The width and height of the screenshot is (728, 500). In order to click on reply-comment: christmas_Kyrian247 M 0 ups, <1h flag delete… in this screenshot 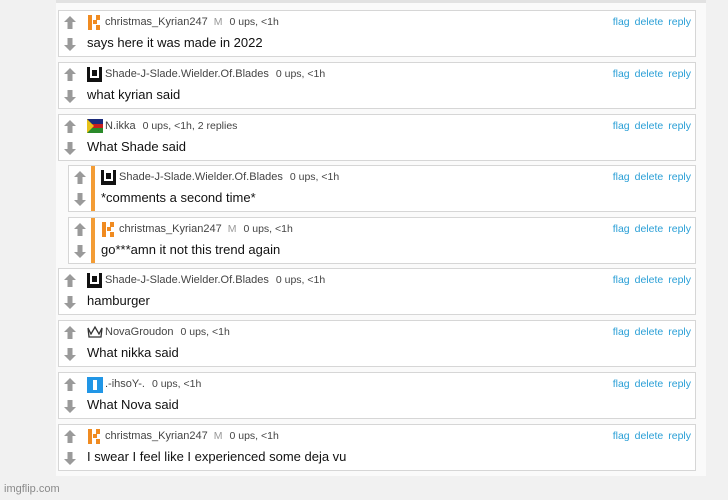, I will do `click(382, 240)`.